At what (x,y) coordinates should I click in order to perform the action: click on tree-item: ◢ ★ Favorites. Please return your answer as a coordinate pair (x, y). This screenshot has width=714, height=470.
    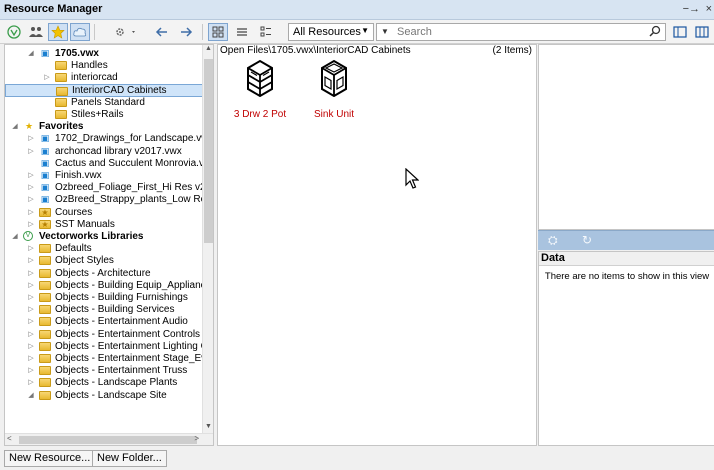
    Looking at the image, I should click on (104, 126).